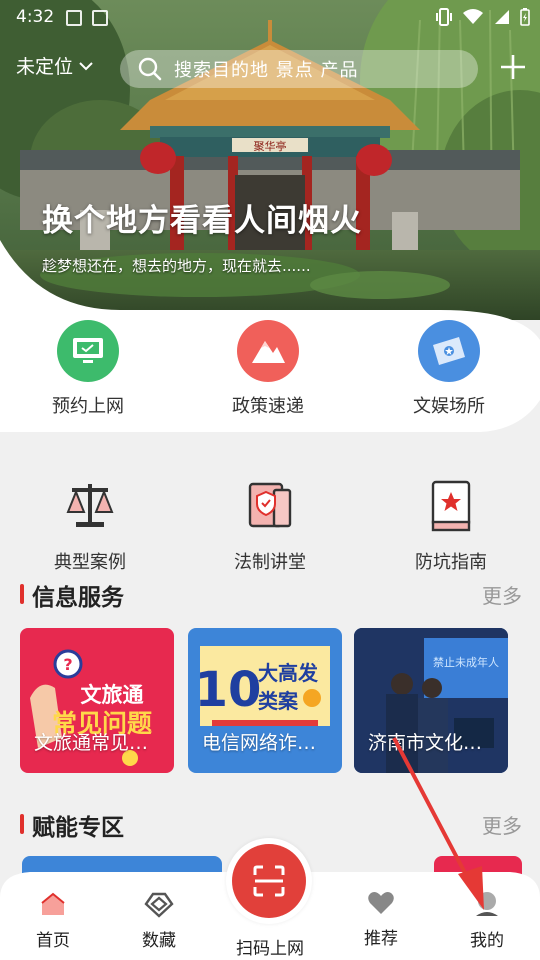 The width and height of the screenshot is (540, 960). I want to click on nav-label: 我的, so click(487, 941).